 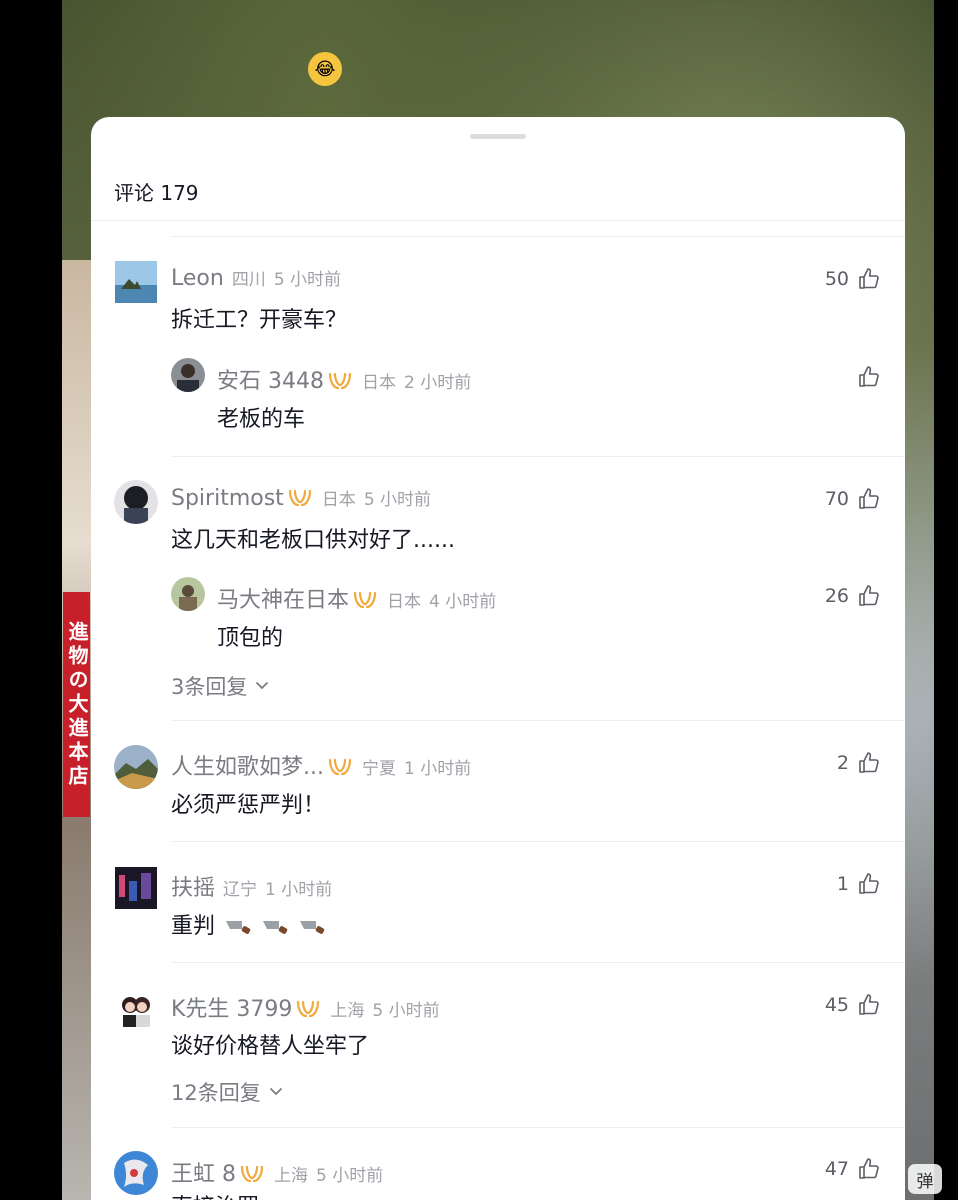 I want to click on expand-replies-label: 12条回复, so click(x=216, y=1093).